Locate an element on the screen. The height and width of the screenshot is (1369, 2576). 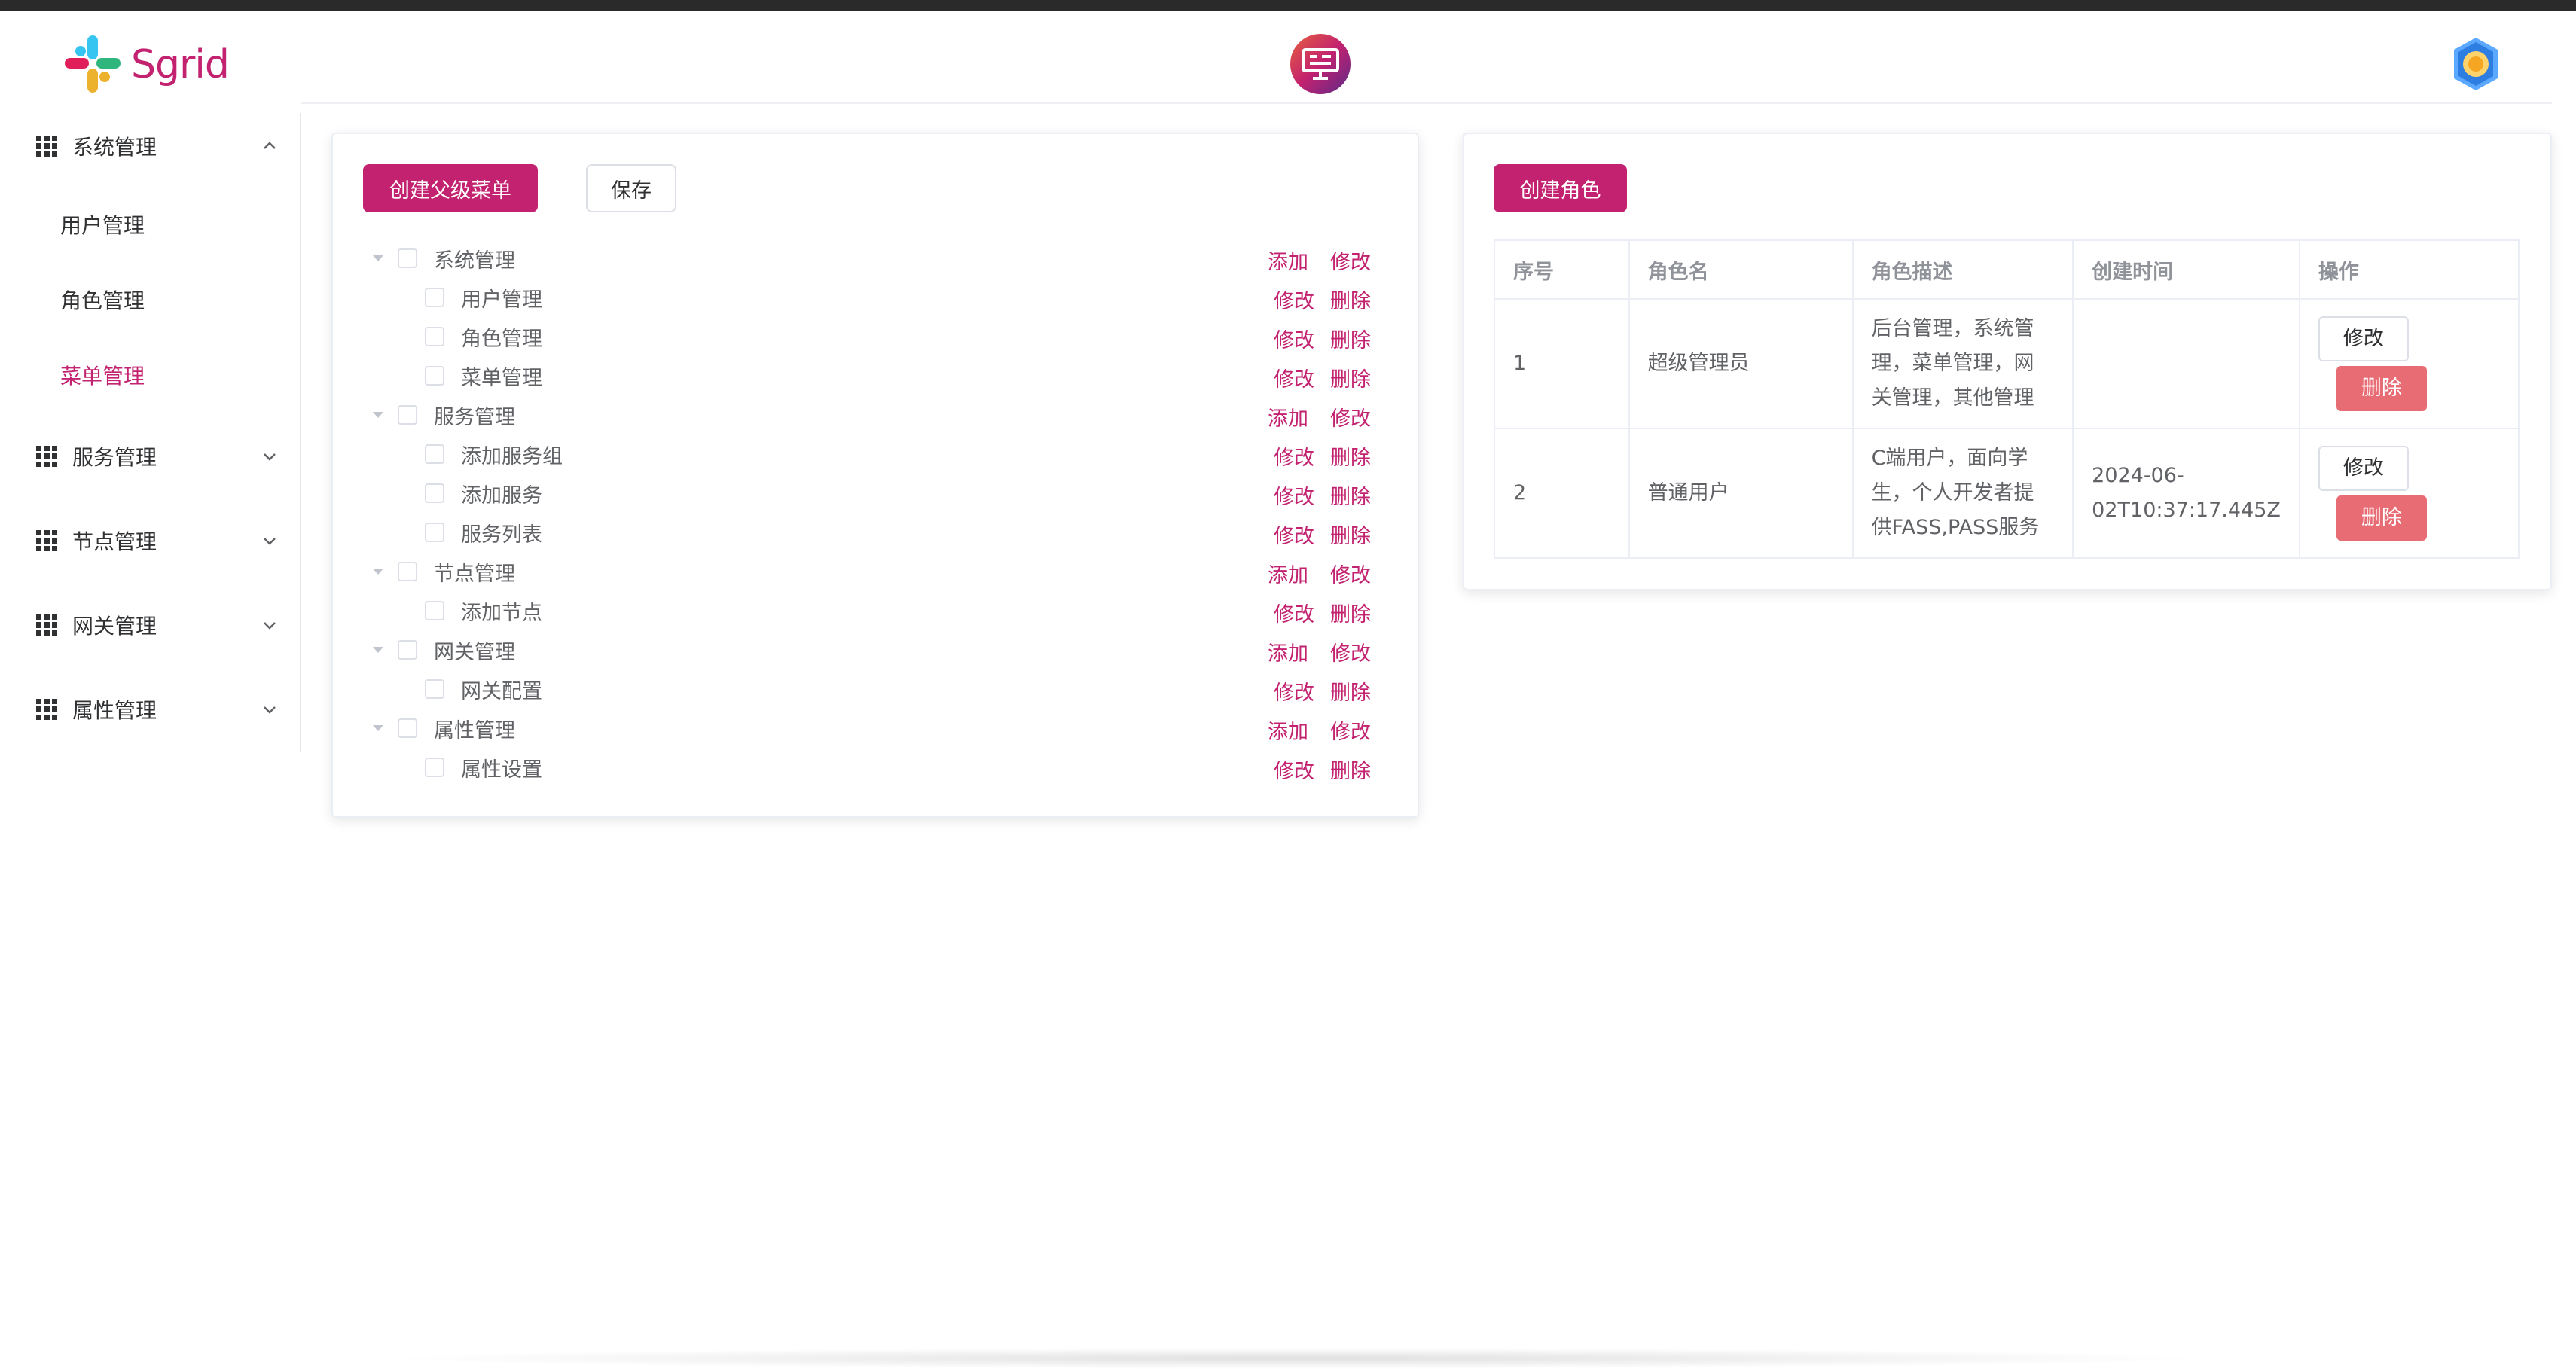
sidebar-group-service: 服务管理 is located at coordinates (156, 456).